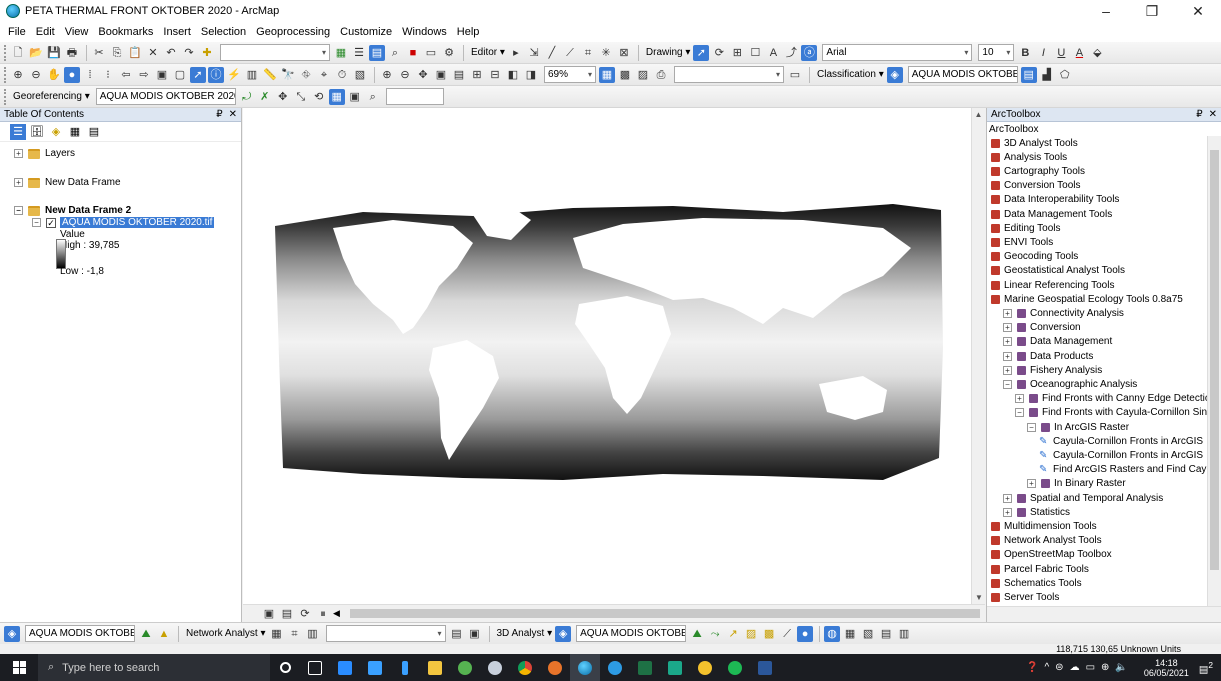 The width and height of the screenshot is (1221, 681). I want to click on list-by-drawing-order-icon: ☰, so click(18, 131).